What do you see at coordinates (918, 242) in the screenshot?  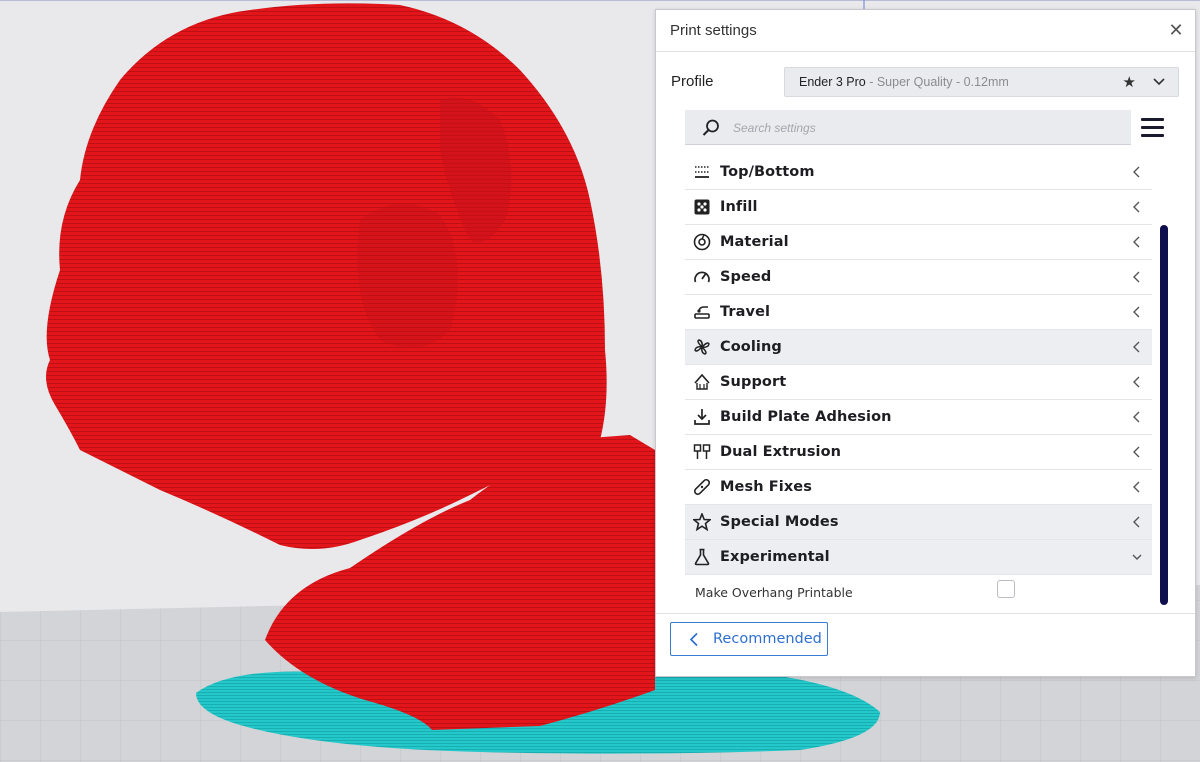 I see `category-material: Material` at bounding box center [918, 242].